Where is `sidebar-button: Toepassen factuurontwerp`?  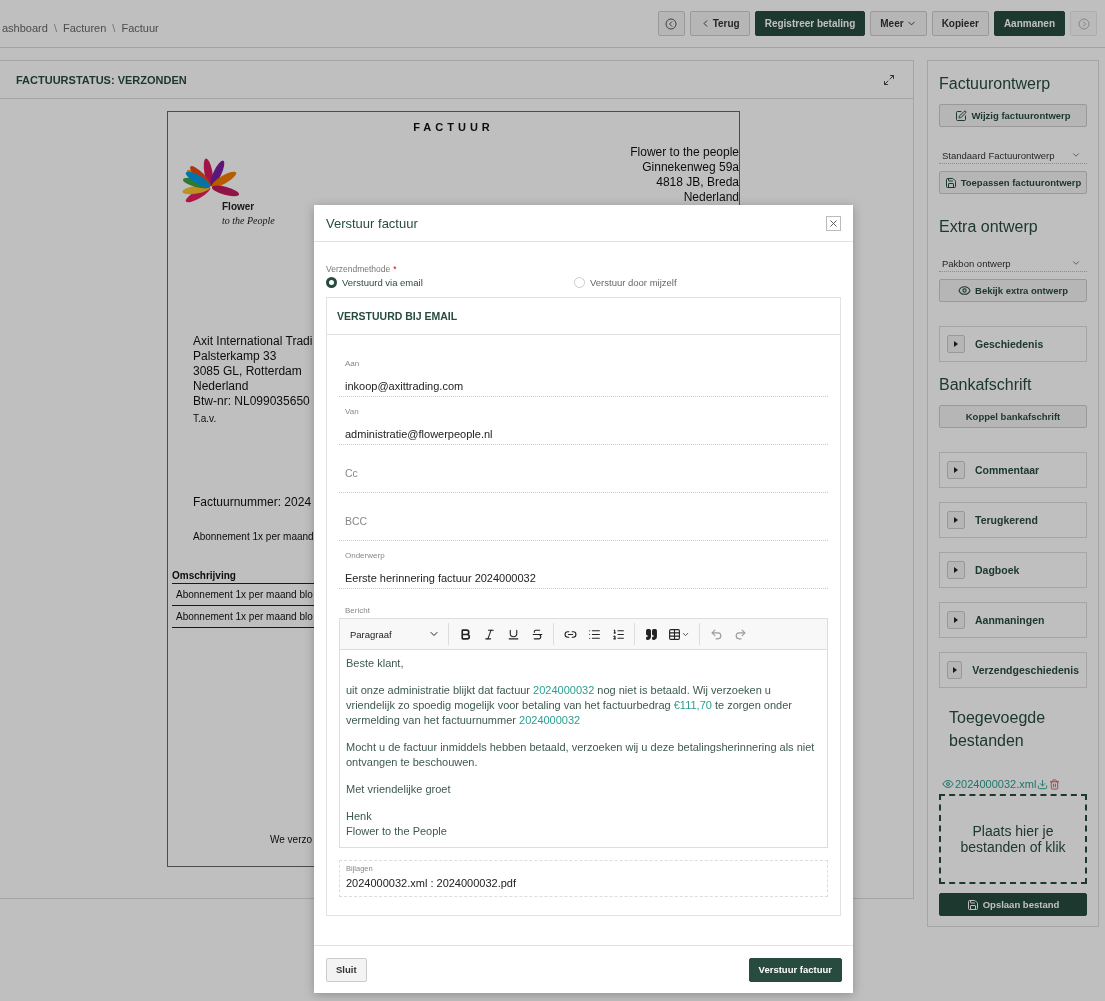 sidebar-button: Toepassen factuurontwerp is located at coordinates (1013, 182).